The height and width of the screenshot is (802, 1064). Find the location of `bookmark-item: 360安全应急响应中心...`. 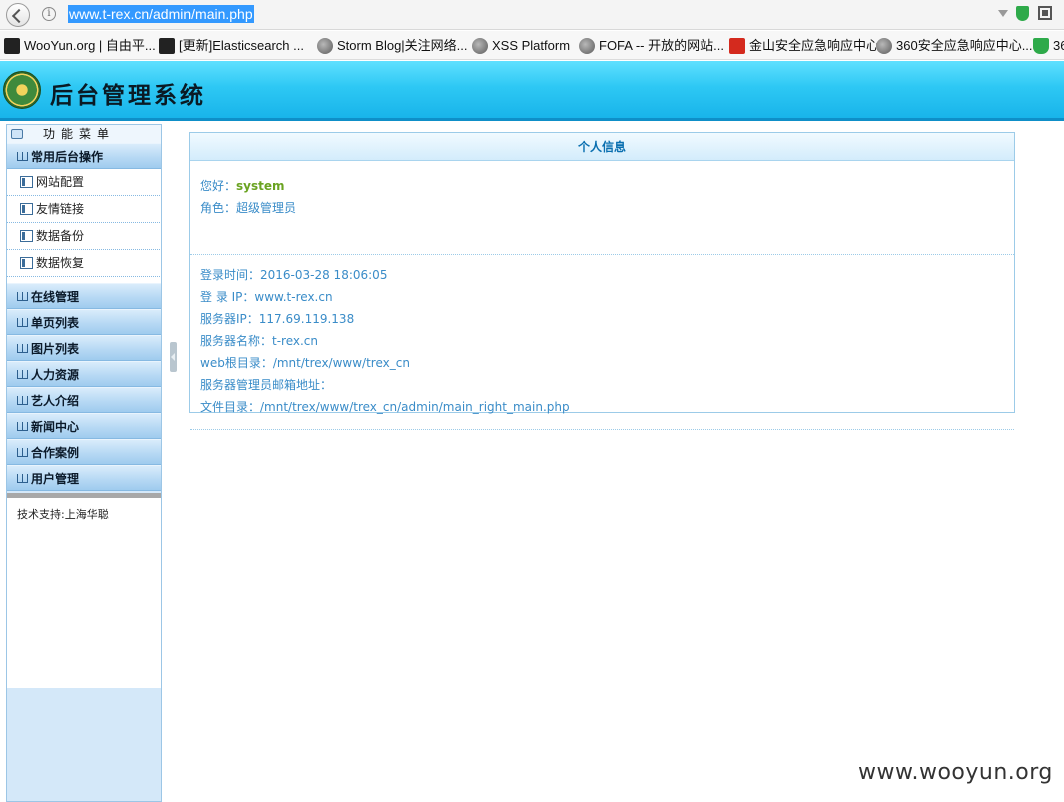

bookmark-item: 360安全应急响应中心... is located at coordinates (954, 46).